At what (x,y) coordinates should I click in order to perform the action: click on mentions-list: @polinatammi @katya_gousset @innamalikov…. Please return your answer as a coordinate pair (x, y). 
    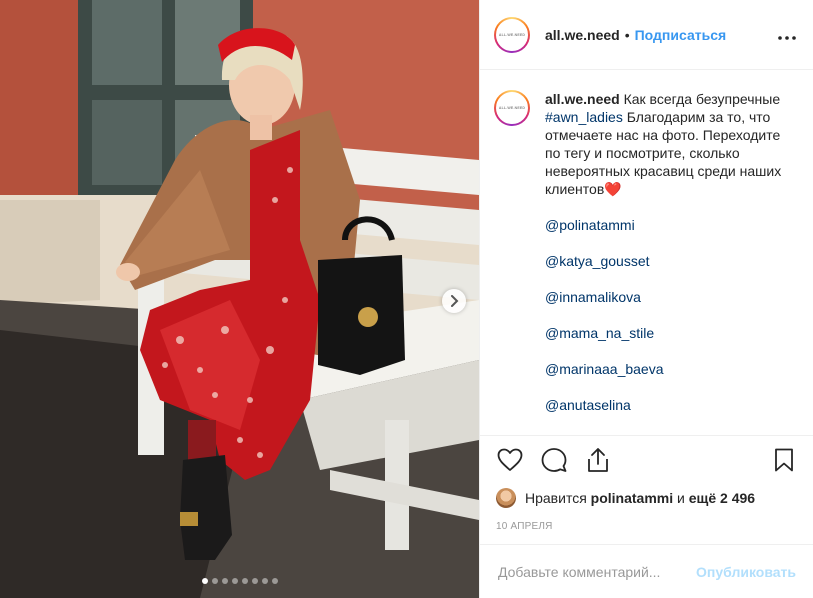
    Looking at the image, I should click on (671, 315).